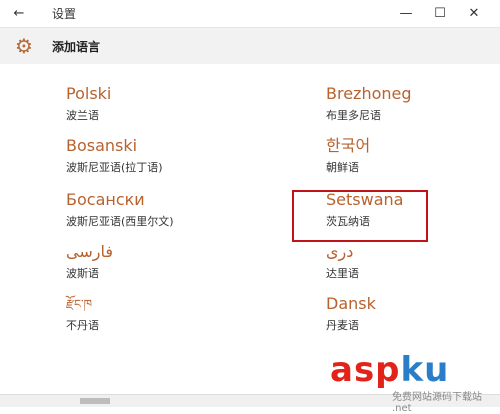  What do you see at coordinates (342, 273) in the screenshot?
I see `language-chinese-name: 达里语` at bounding box center [342, 273].